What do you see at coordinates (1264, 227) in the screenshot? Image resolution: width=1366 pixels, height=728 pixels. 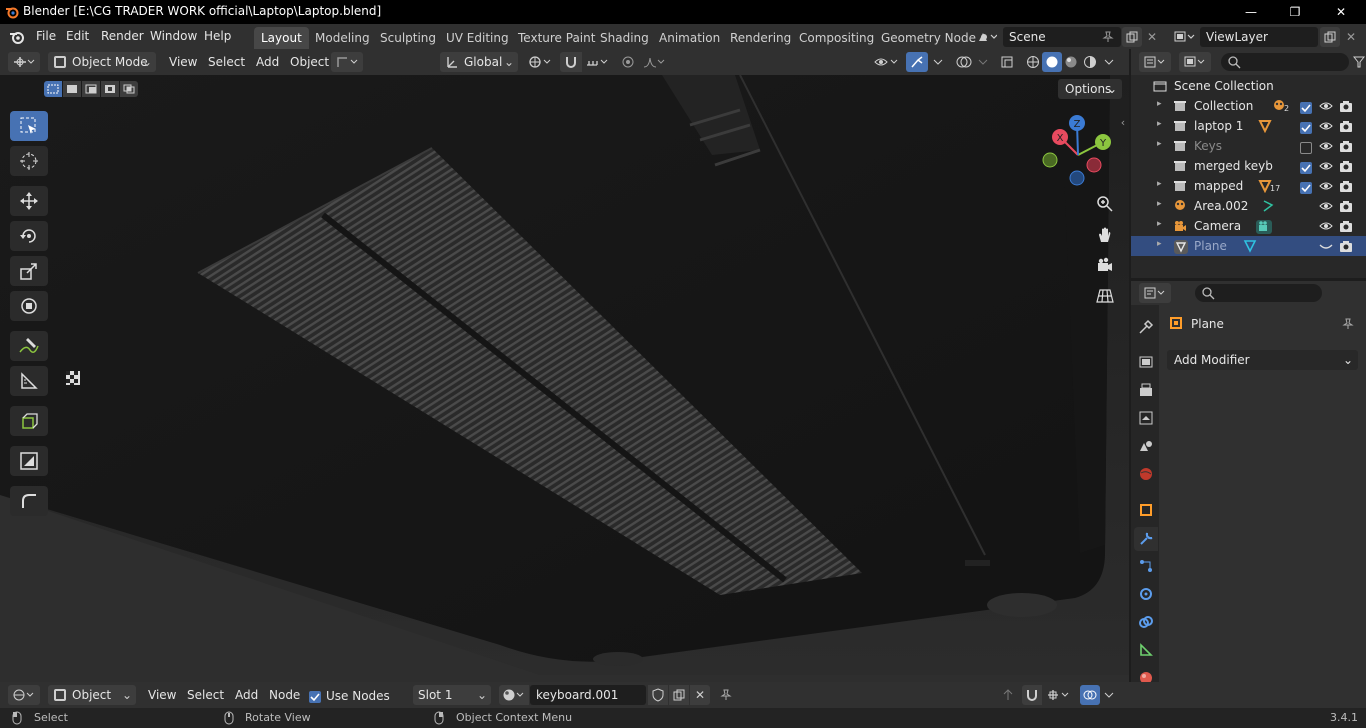 I see `camera-data-badge-icon` at bounding box center [1264, 227].